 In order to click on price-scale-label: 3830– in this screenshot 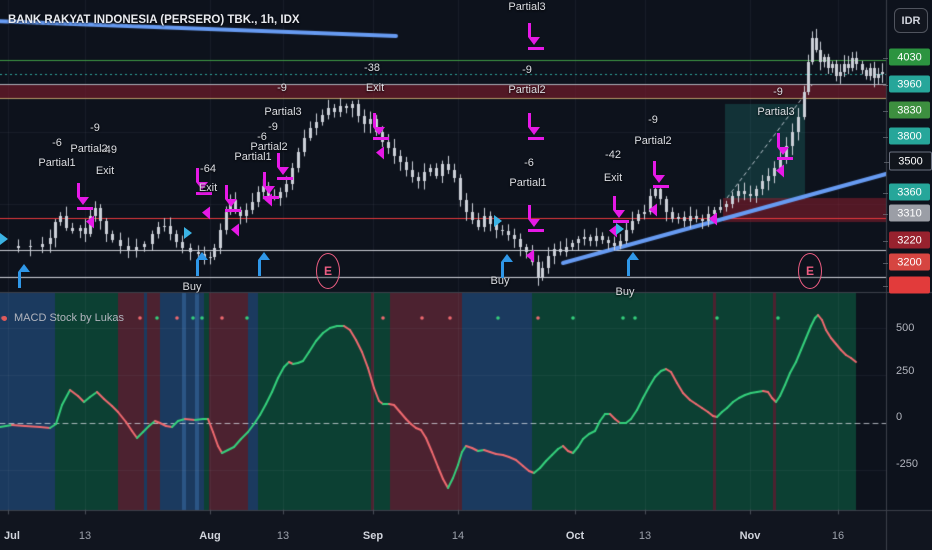, I will do `click(906, 110)`.